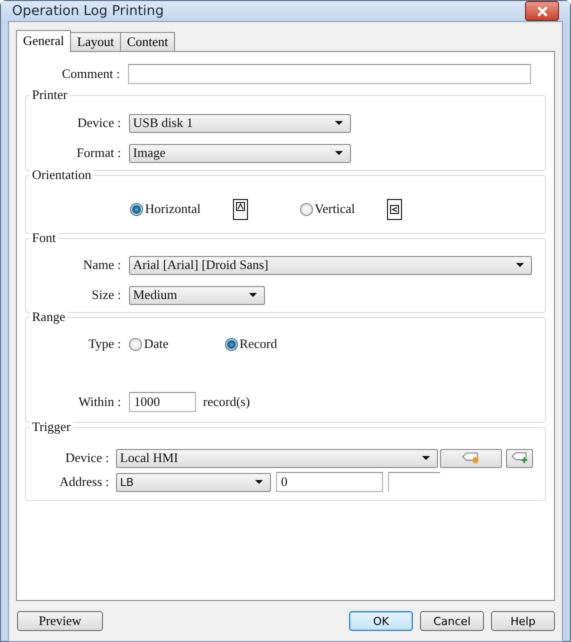  What do you see at coordinates (259, 344) in the screenshot?
I see `radio-label: Record` at bounding box center [259, 344].